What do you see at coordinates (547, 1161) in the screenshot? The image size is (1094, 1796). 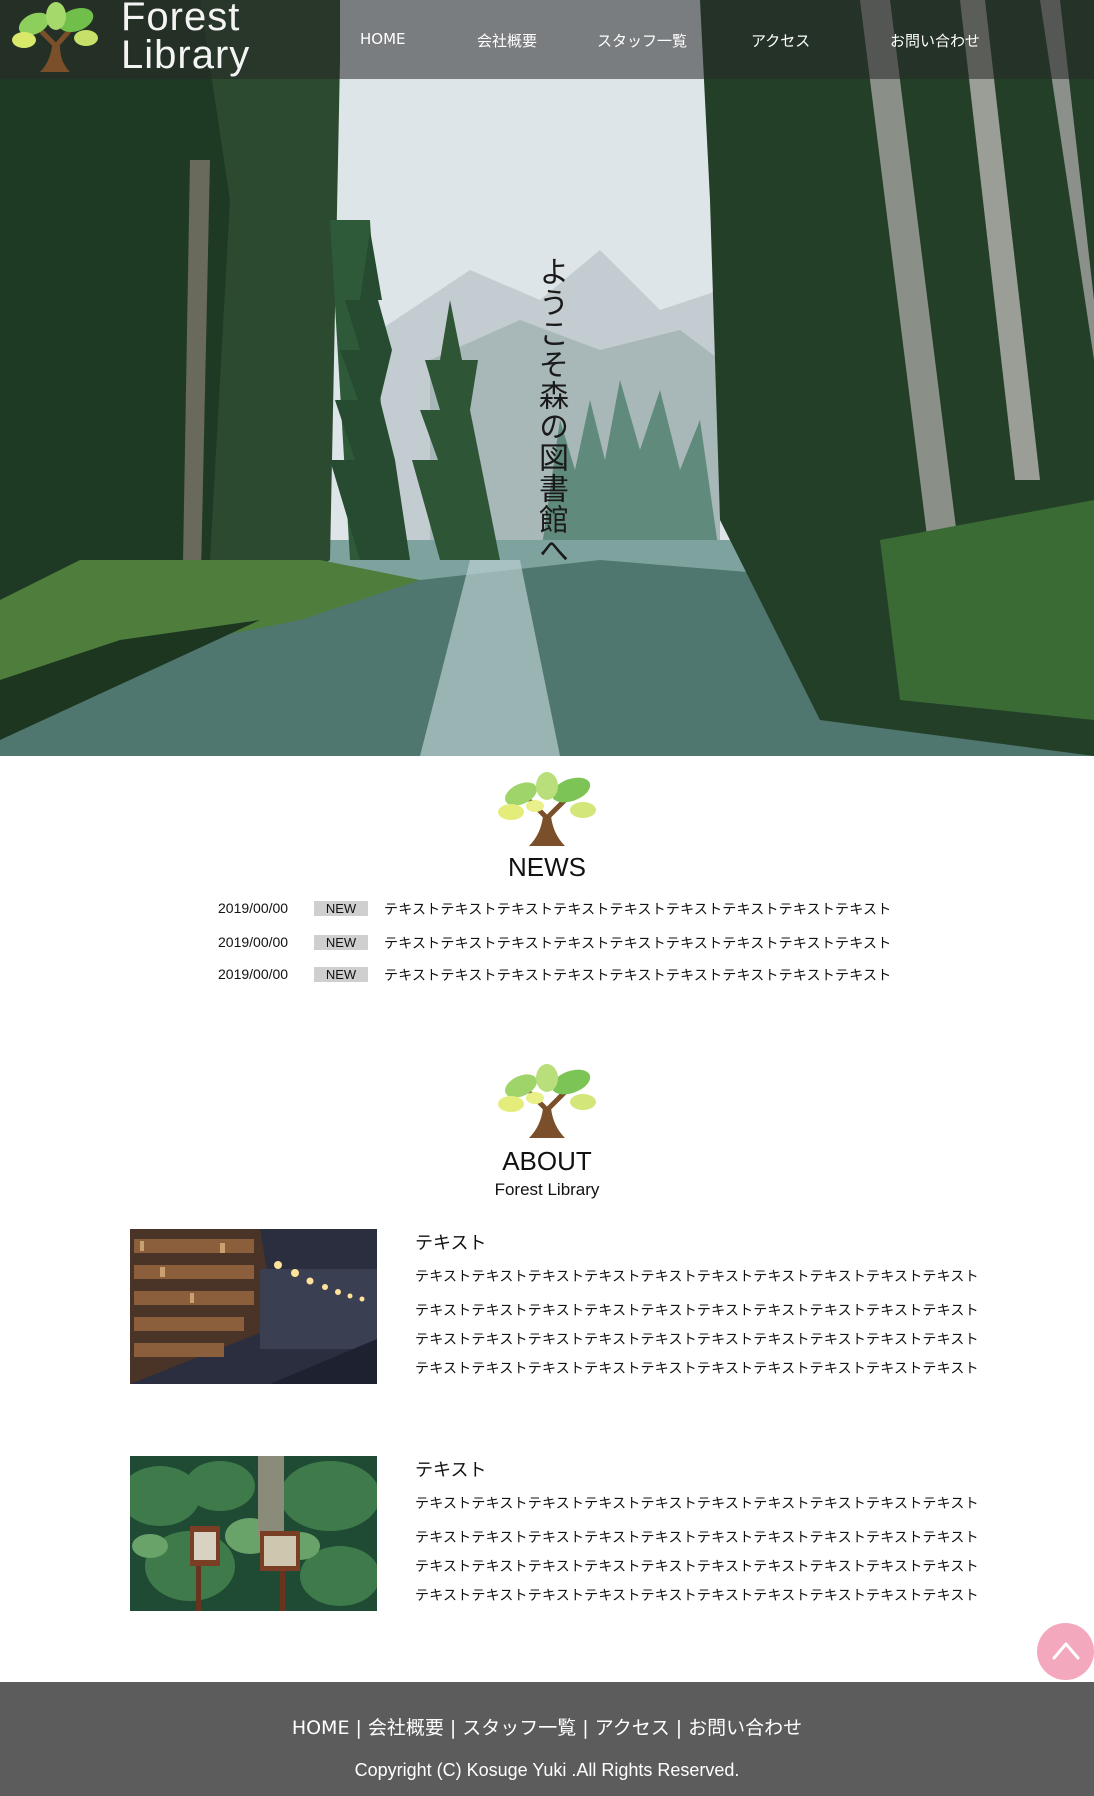 I see `about-title: ABOUT` at bounding box center [547, 1161].